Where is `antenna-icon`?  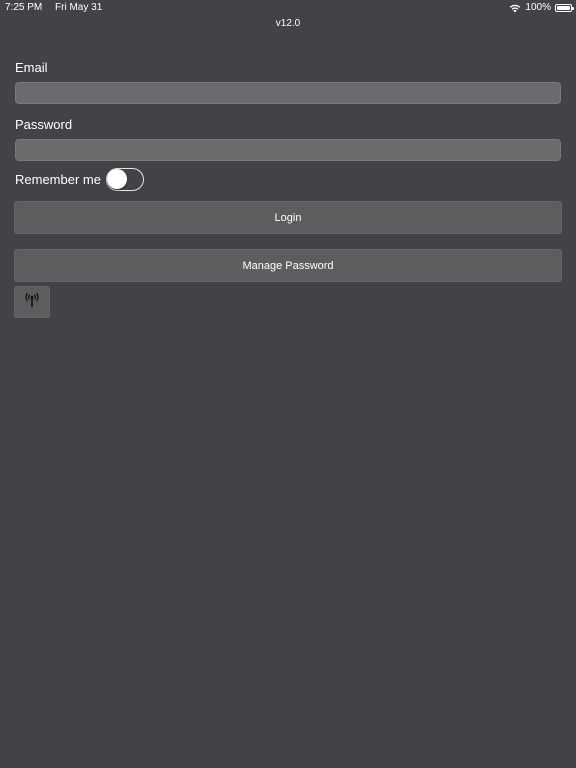 antenna-icon is located at coordinates (32, 302).